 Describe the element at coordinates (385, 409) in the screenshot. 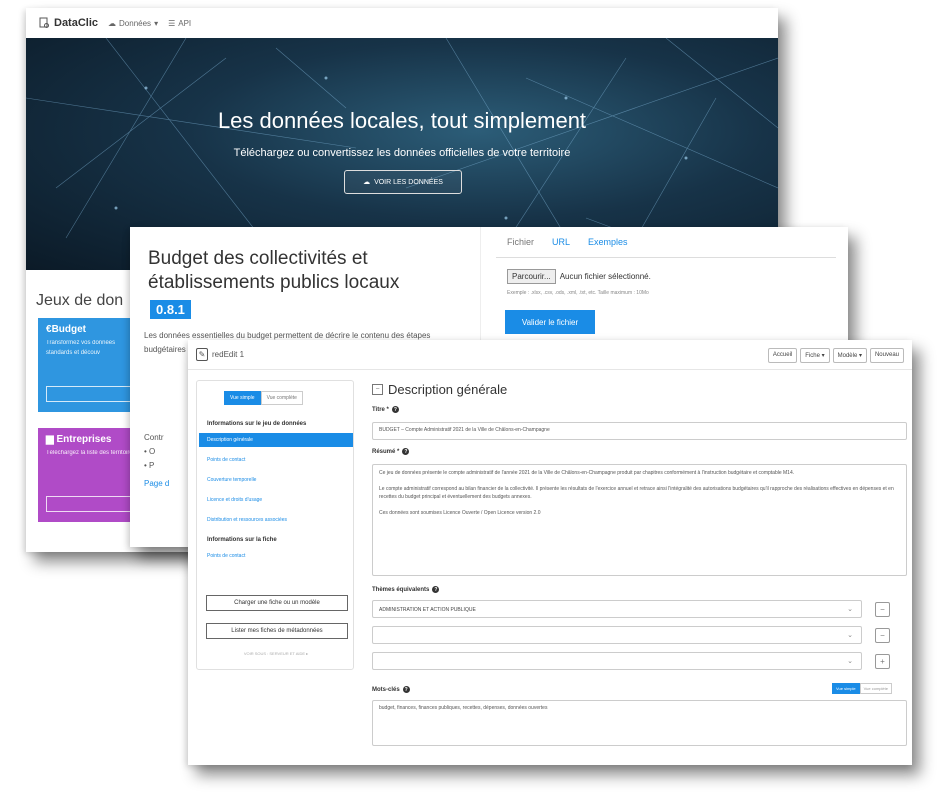

I see `titre-label: Titre *?` at that location.